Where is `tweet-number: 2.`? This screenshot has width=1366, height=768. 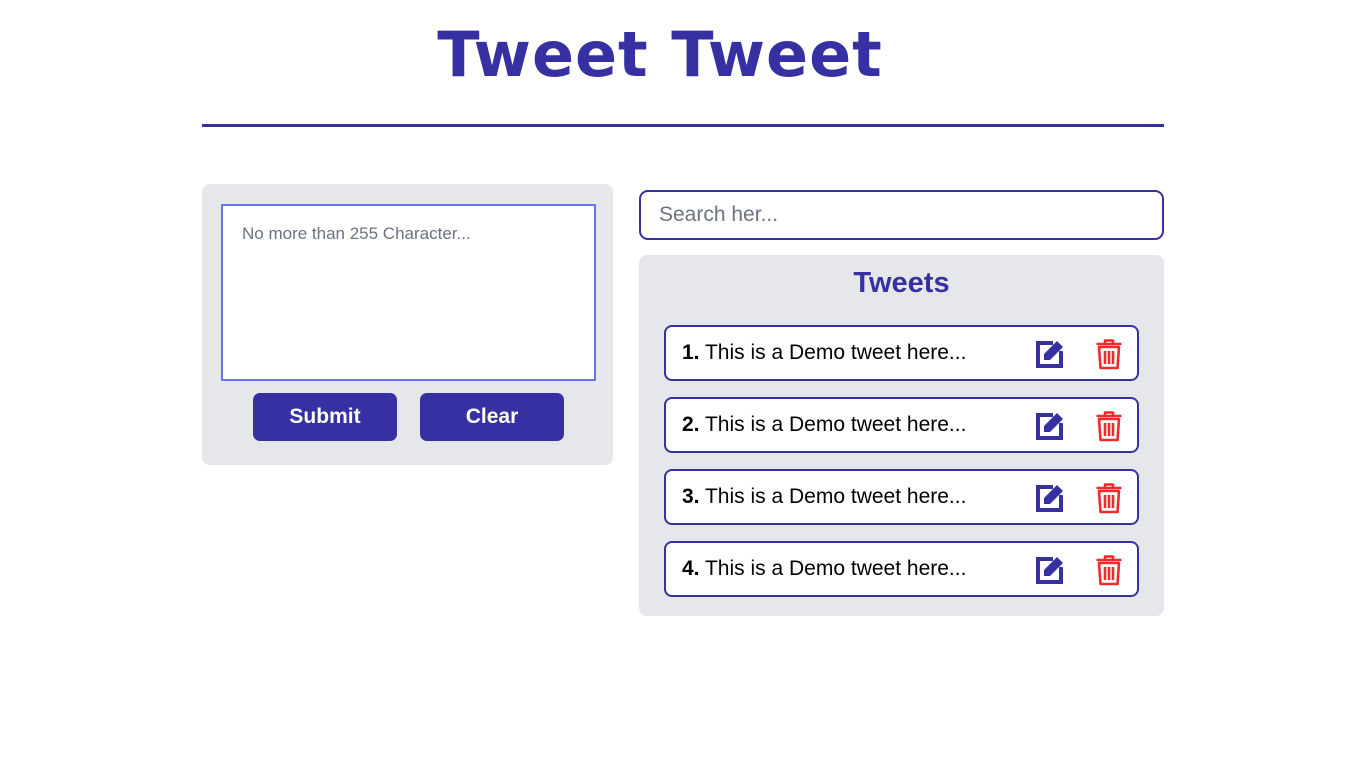 tweet-number: 2. is located at coordinates (691, 424).